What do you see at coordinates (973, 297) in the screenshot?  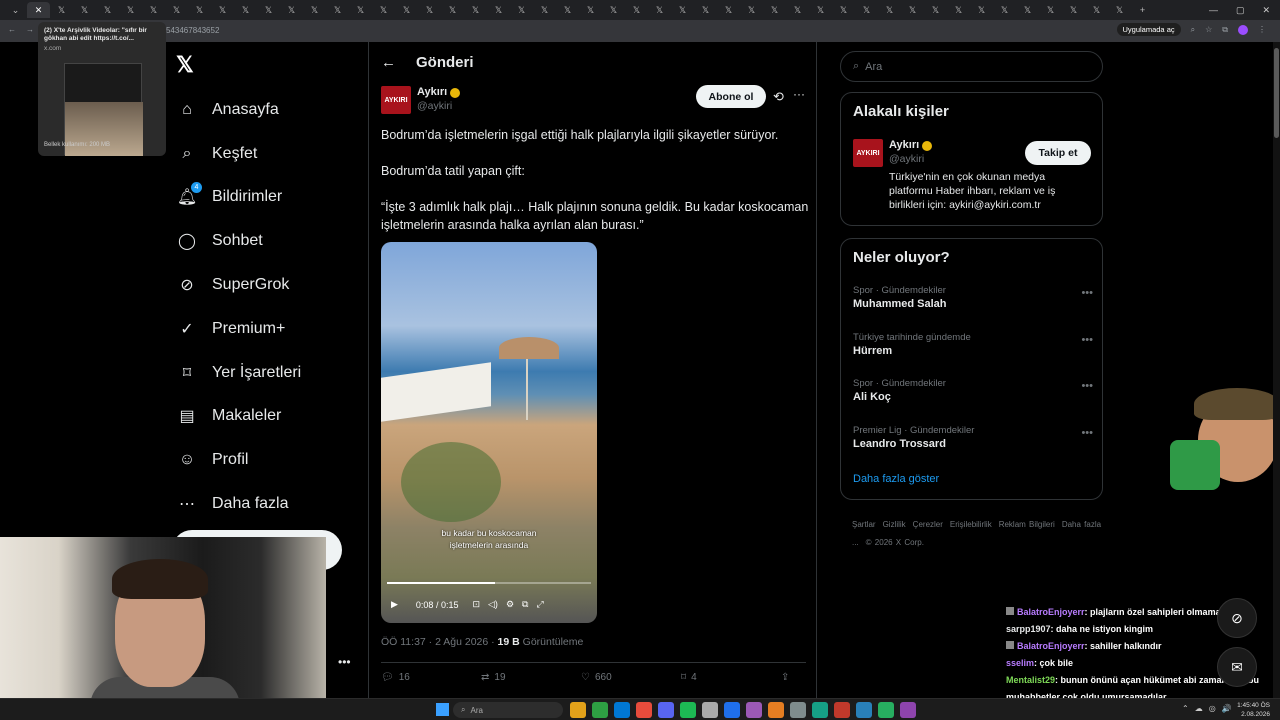 I see `trend-item: Spor · Gündemdekiler Muhammed Salah •••` at bounding box center [973, 297].